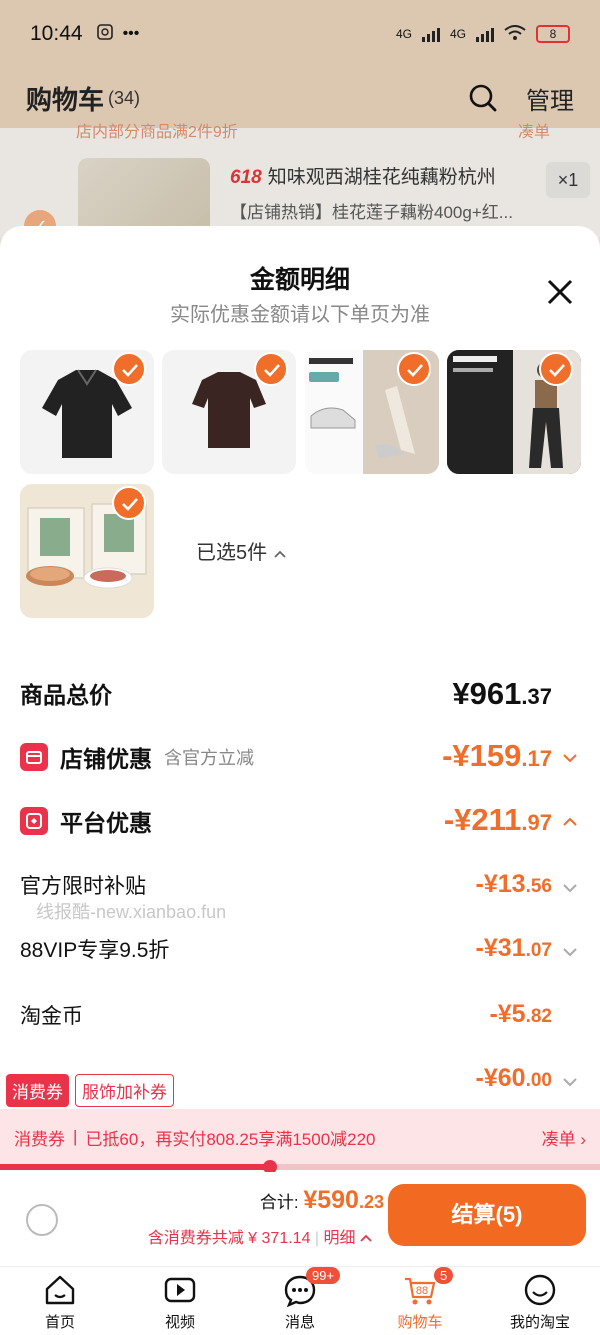  What do you see at coordinates (339, 1238) in the screenshot?
I see `detail-label: 明细` at bounding box center [339, 1238].